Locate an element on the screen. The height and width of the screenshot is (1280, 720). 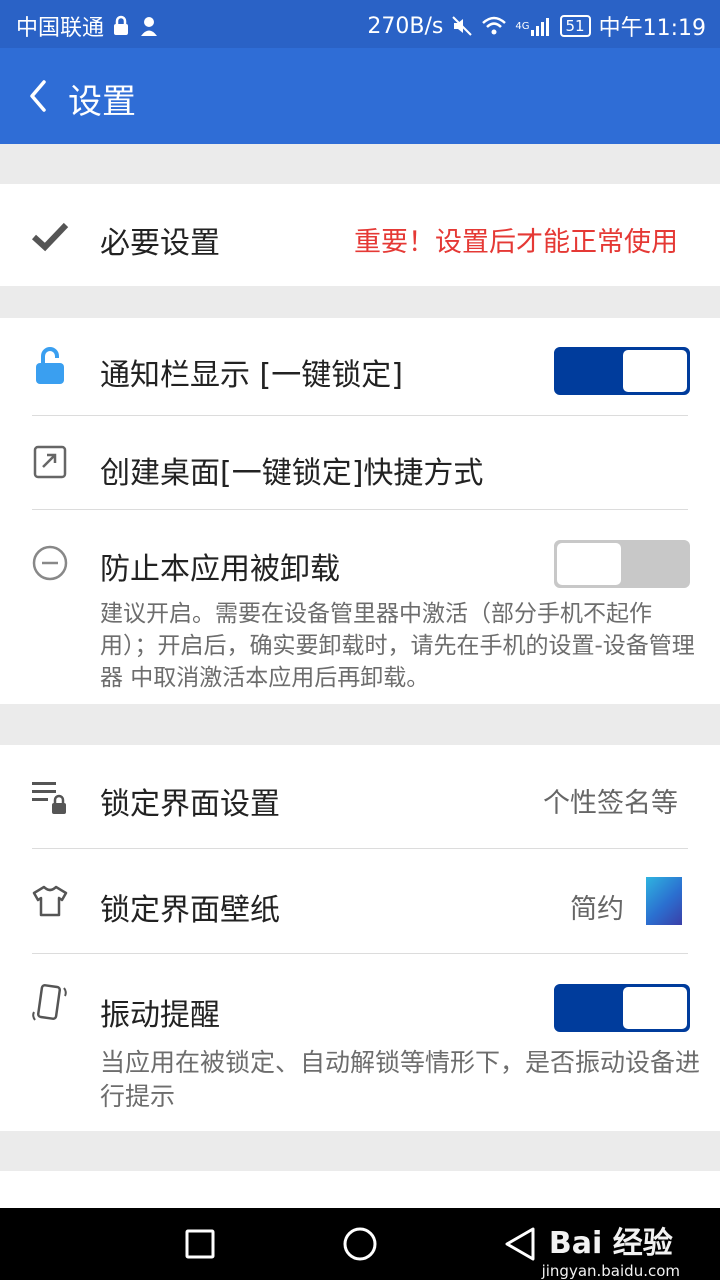
chevron-left-icon is located at coordinates (38, 96).